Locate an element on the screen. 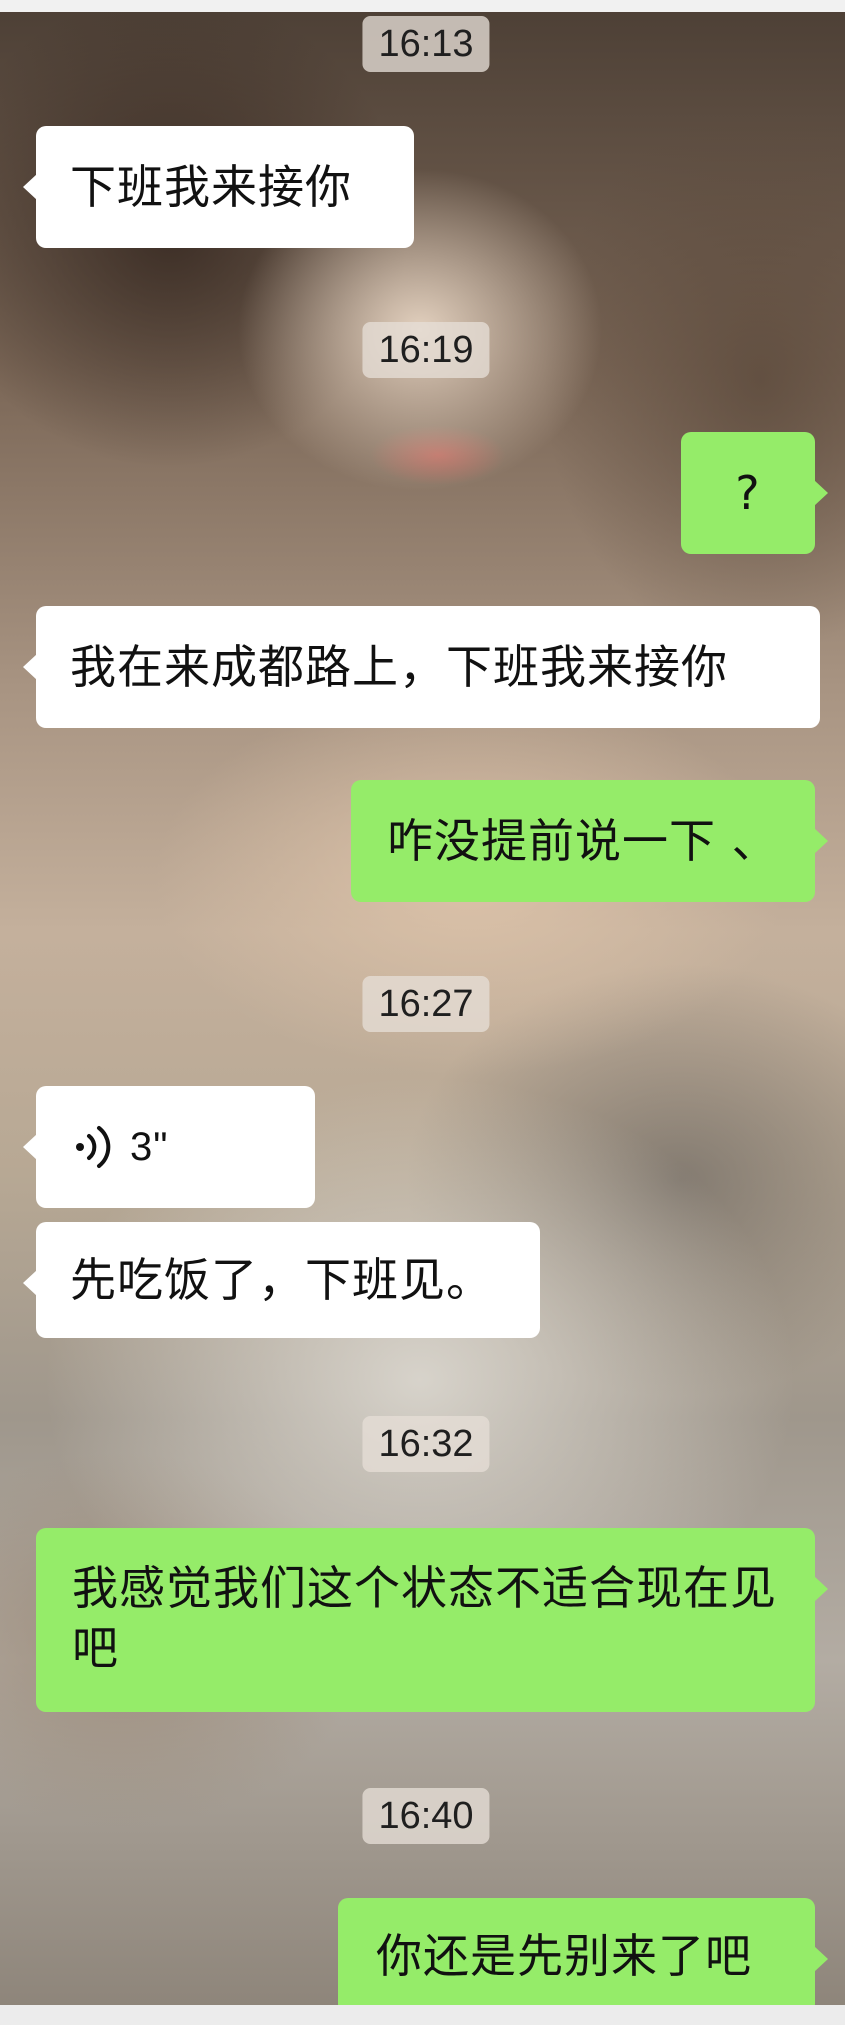  voice-message-bubble: 3" is located at coordinates (169, 1147).